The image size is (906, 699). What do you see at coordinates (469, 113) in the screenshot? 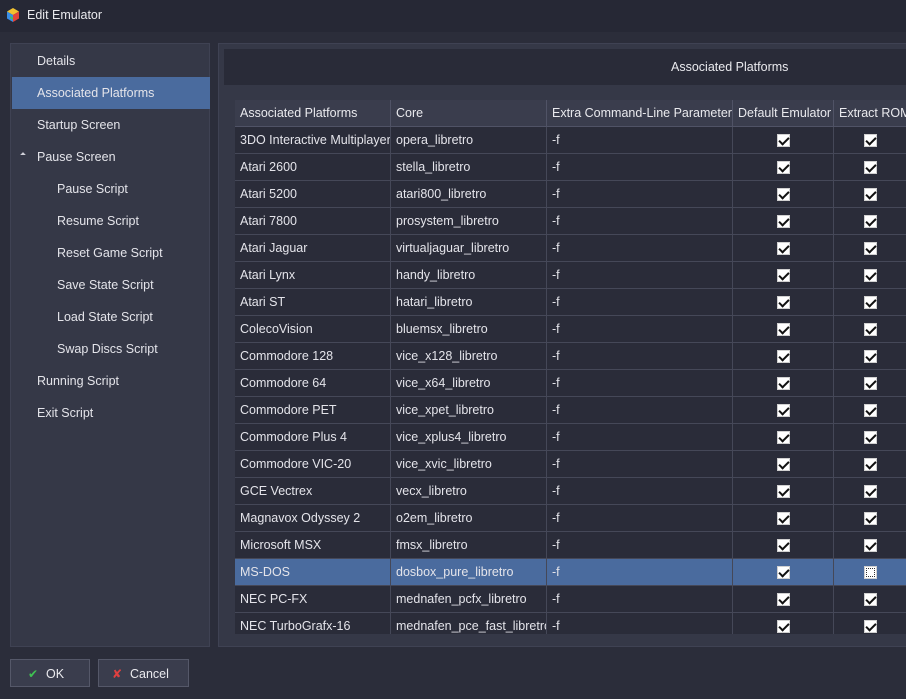
I see `column-header-core: Core` at bounding box center [469, 113].